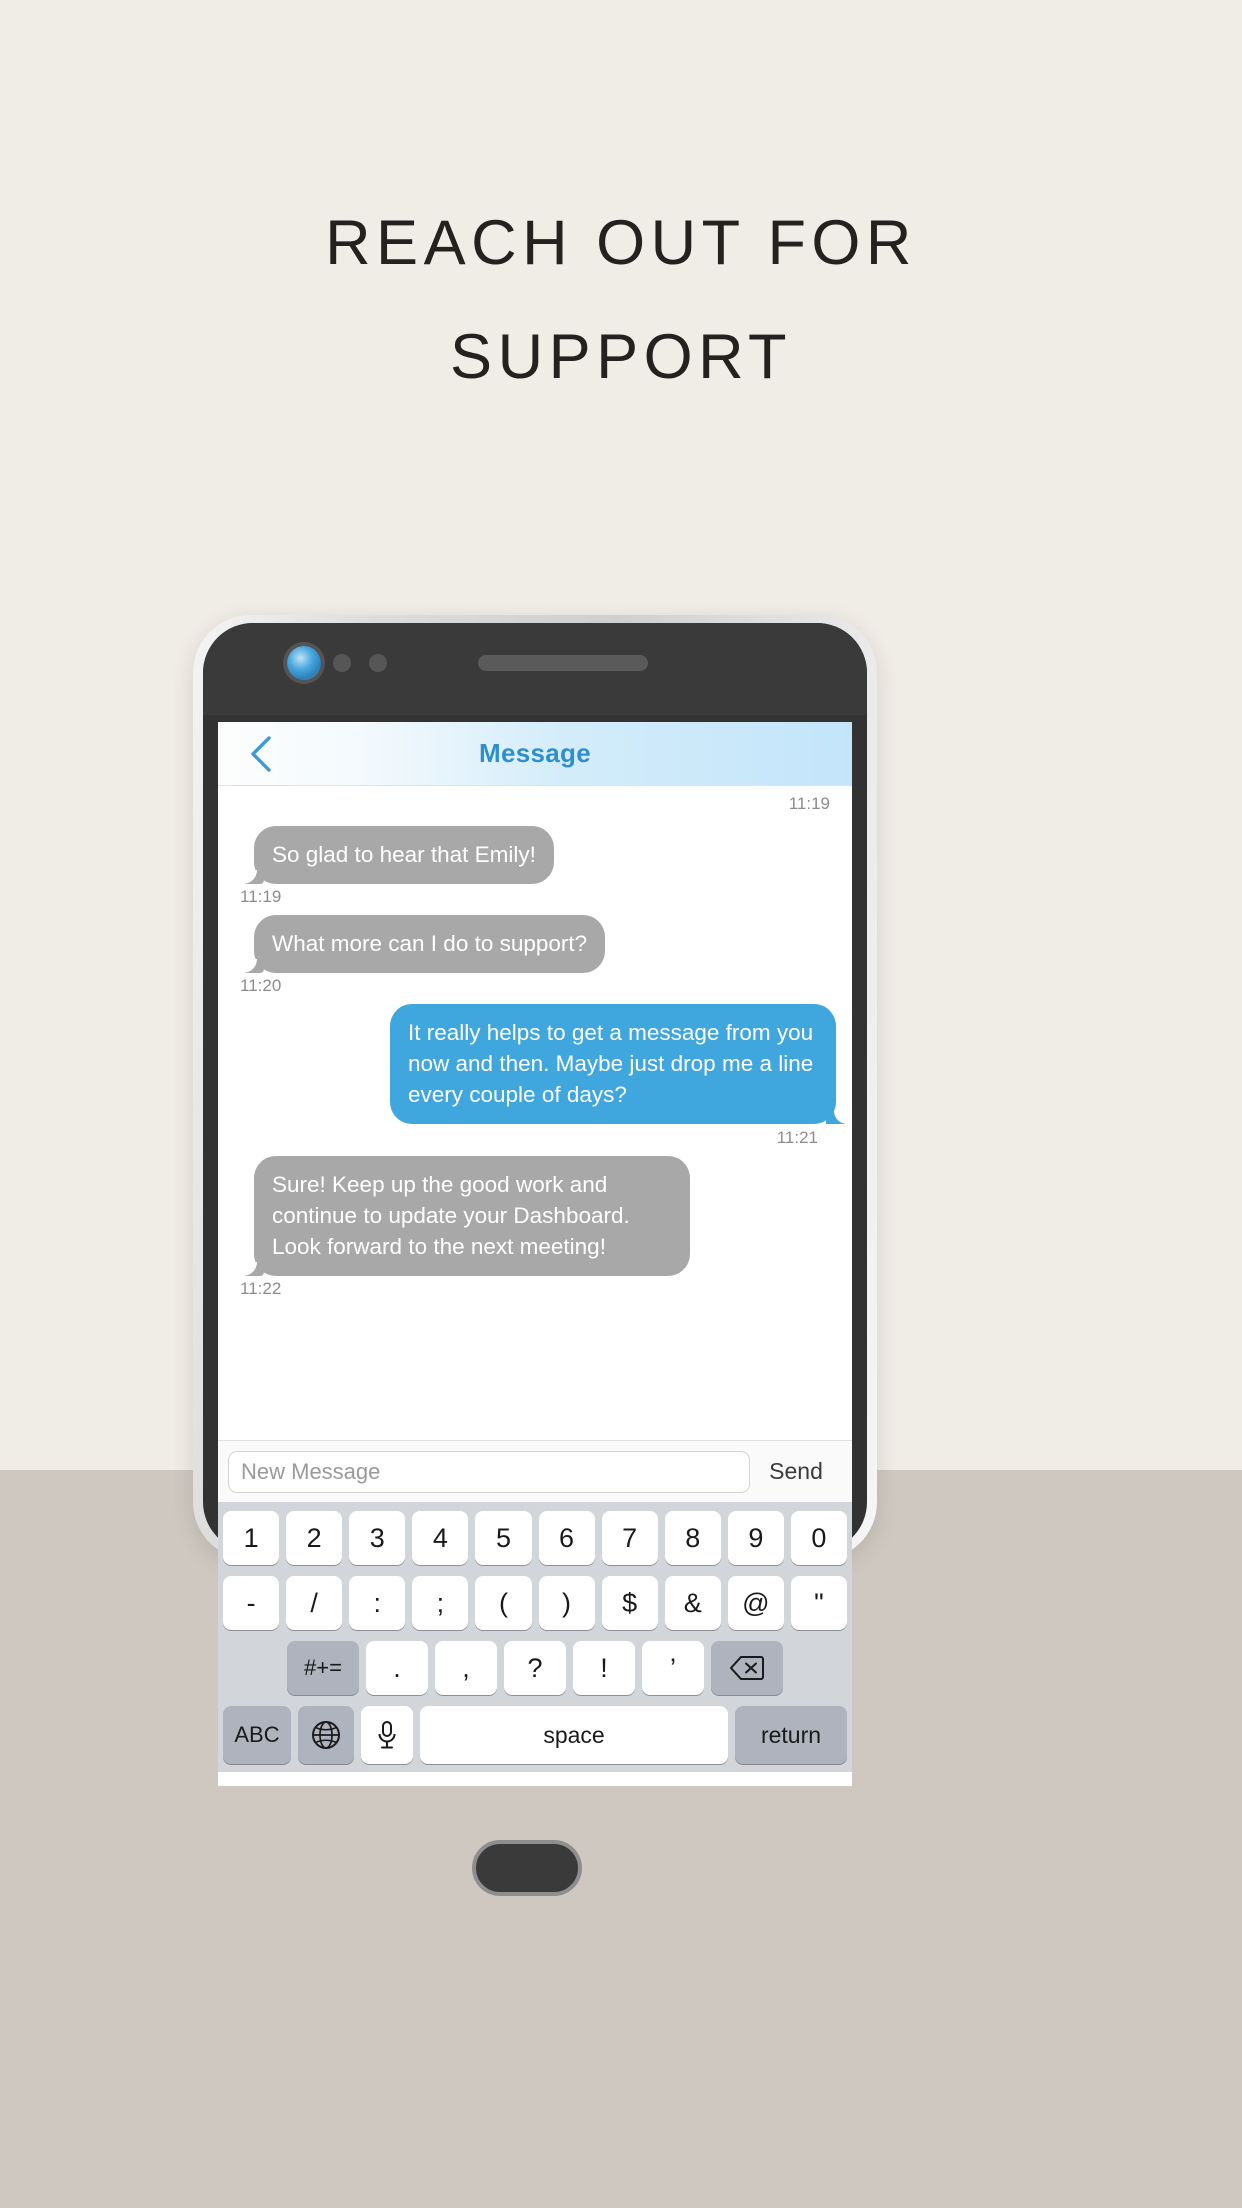 The image size is (1242, 2208). I want to click on message-timestamp: 11:21, so click(797, 1137).